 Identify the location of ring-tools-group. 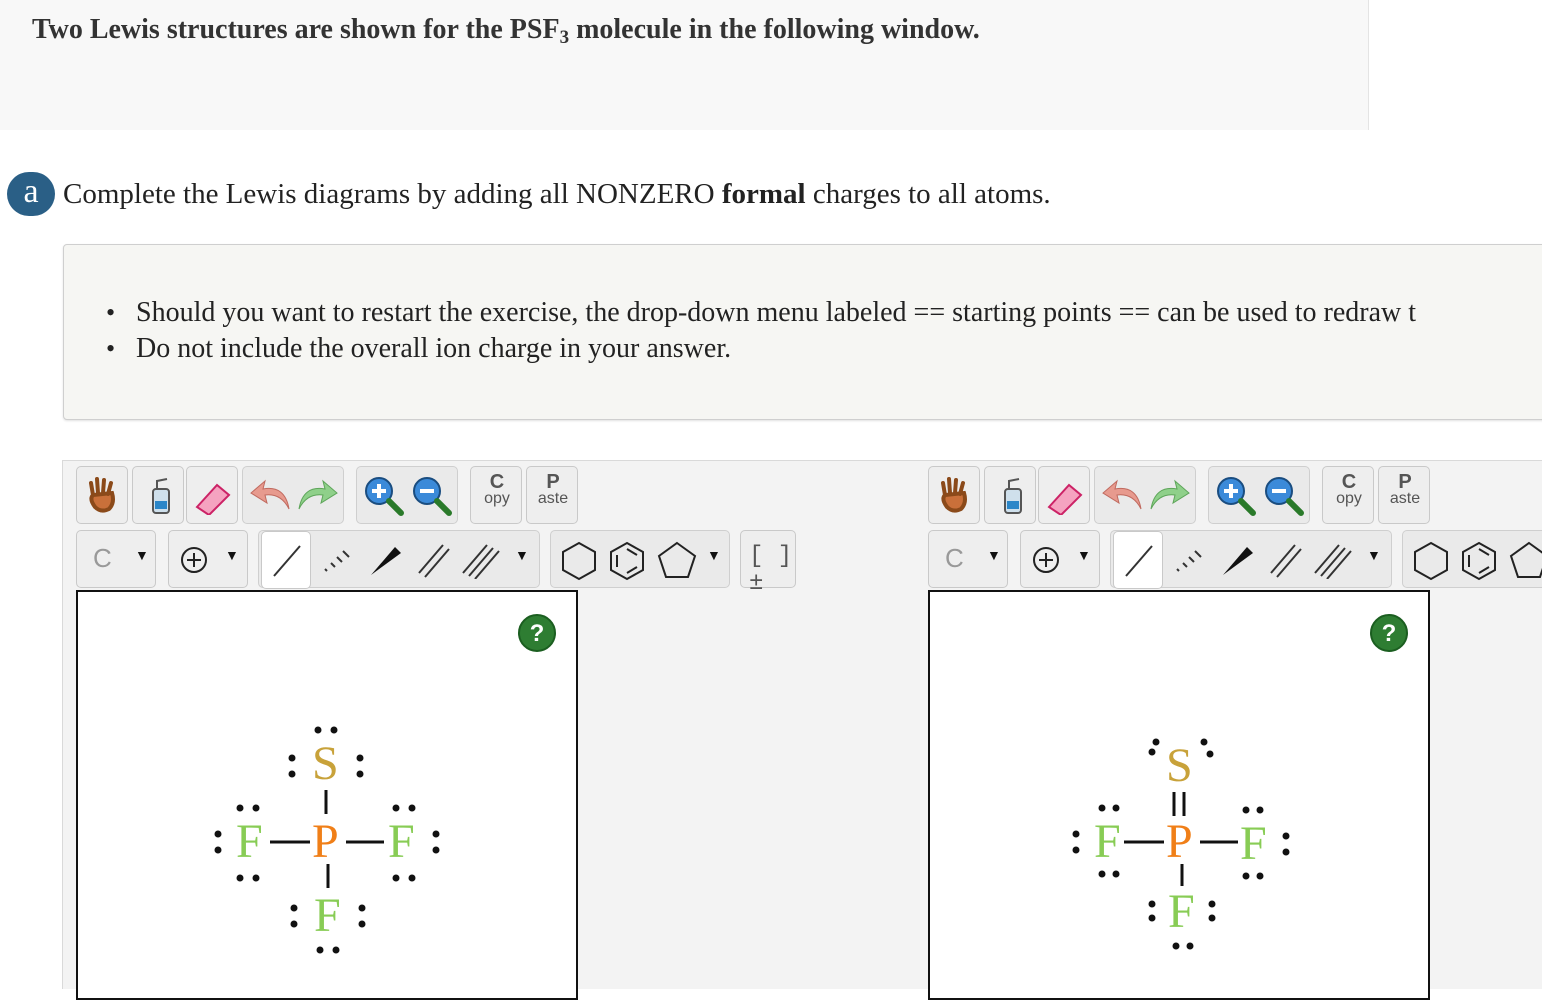
(1472, 559).